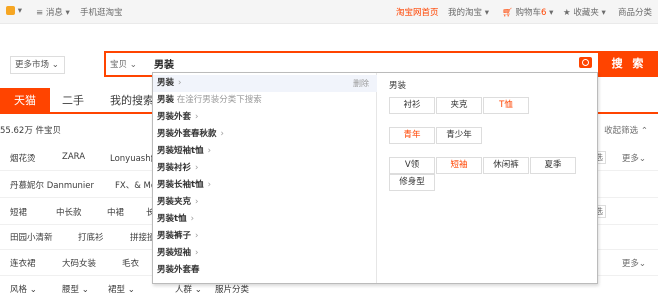  I want to click on filter-option: 丹慕妮尔 Danmunier, so click(52, 185).